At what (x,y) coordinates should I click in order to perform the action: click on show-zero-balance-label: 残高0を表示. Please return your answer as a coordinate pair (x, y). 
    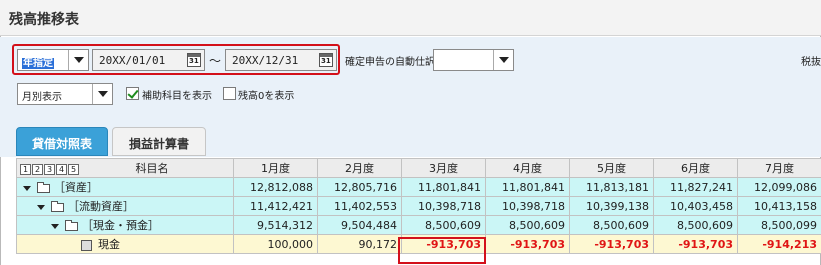
    Looking at the image, I should click on (266, 94).